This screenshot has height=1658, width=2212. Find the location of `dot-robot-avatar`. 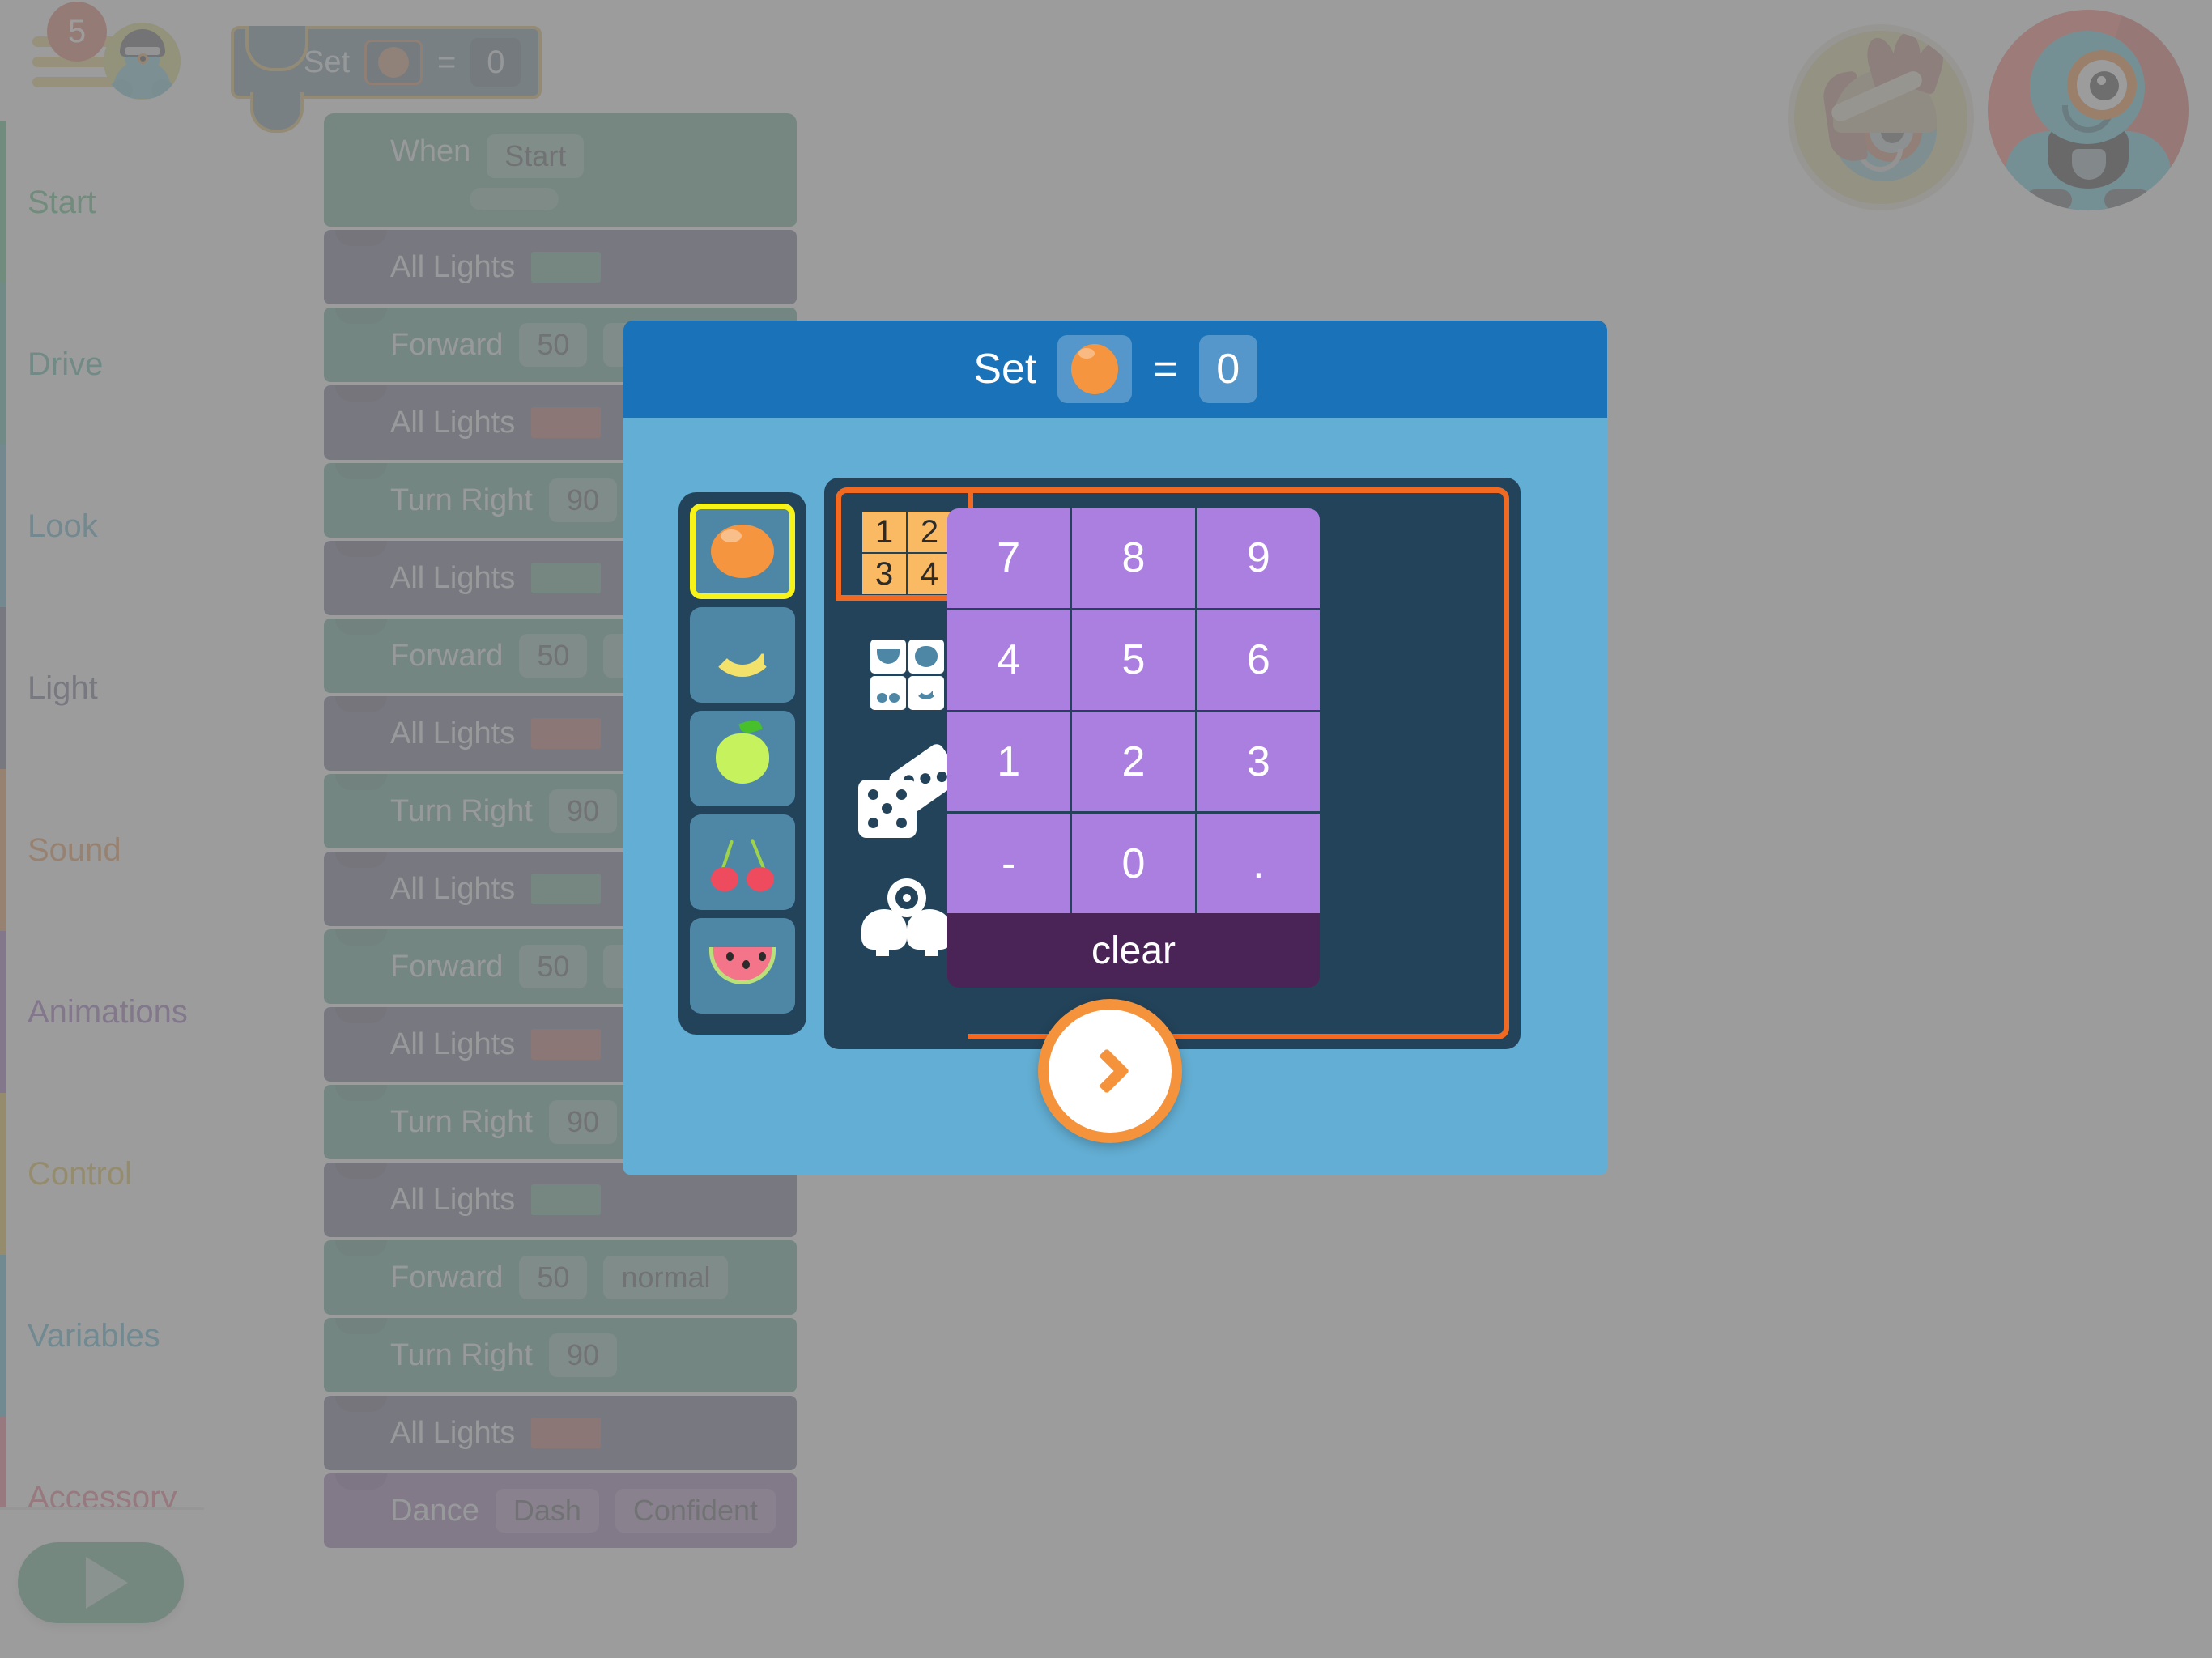

dot-robot-avatar is located at coordinates (1881, 117).